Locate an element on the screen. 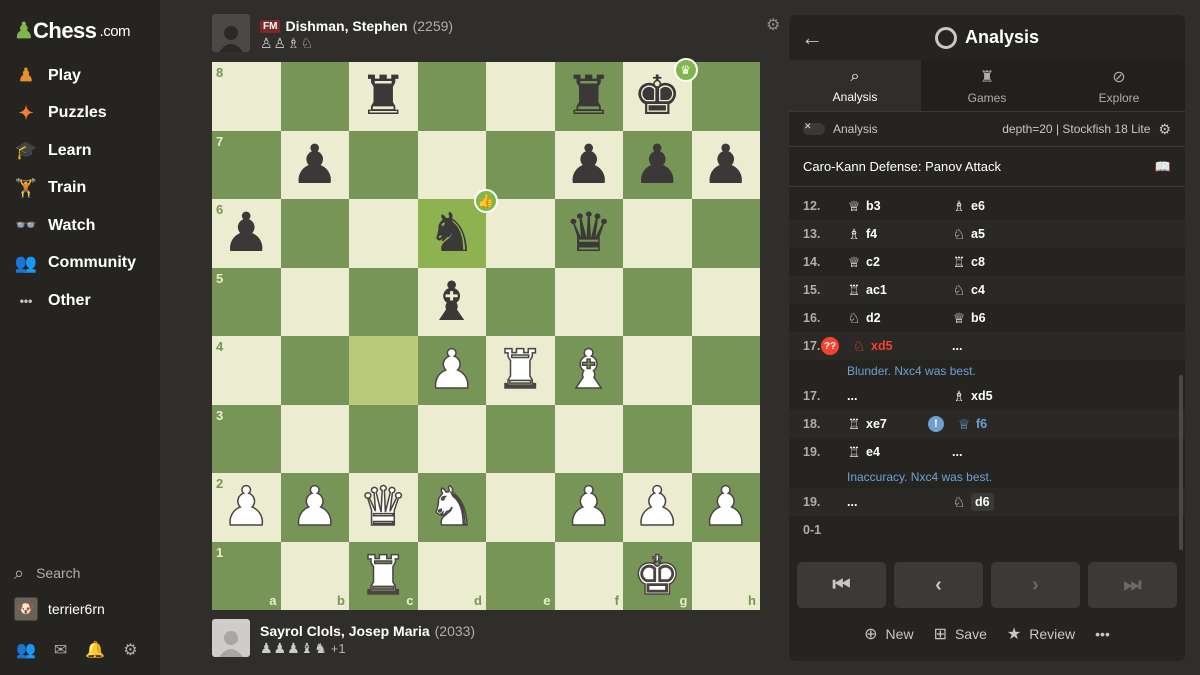 Image resolution: width=1200 pixels, height=675 pixels. sidebar-item-community: 👥 Community is located at coordinates (80, 264).